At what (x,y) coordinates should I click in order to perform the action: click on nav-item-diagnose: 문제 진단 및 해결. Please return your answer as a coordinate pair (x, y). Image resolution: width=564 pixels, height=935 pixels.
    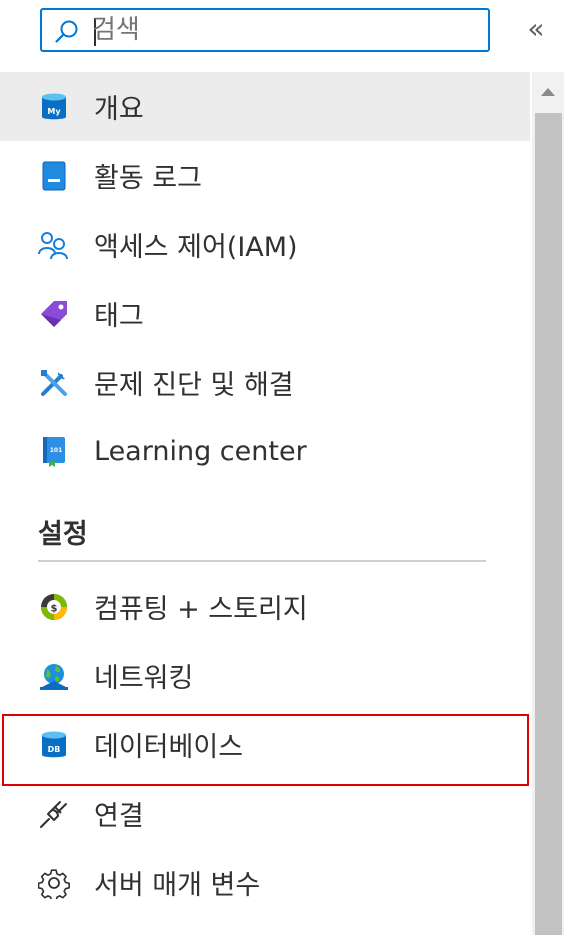
    Looking at the image, I should click on (265, 382).